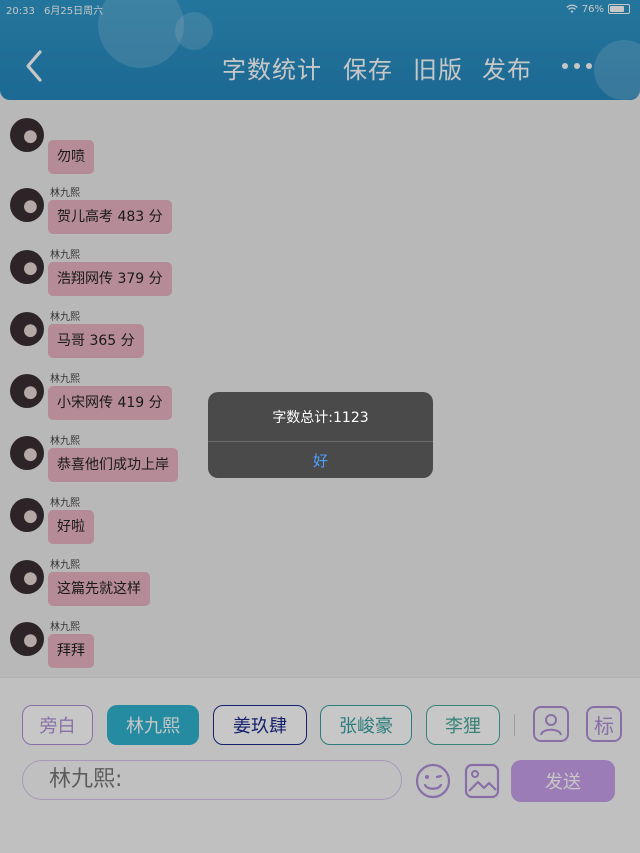 The width and height of the screenshot is (640, 853). I want to click on alert-message: 字数总计:1123, so click(320, 417).